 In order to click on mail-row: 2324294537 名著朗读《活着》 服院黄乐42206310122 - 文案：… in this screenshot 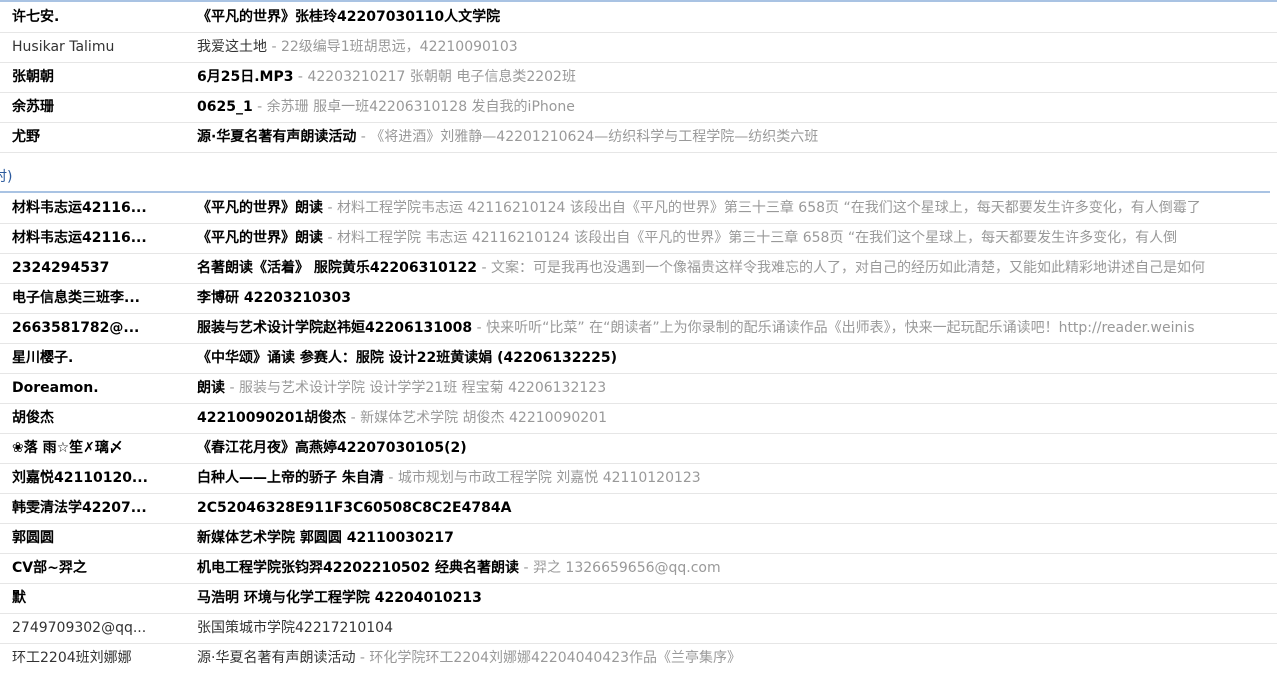, I will do `click(638, 269)`.